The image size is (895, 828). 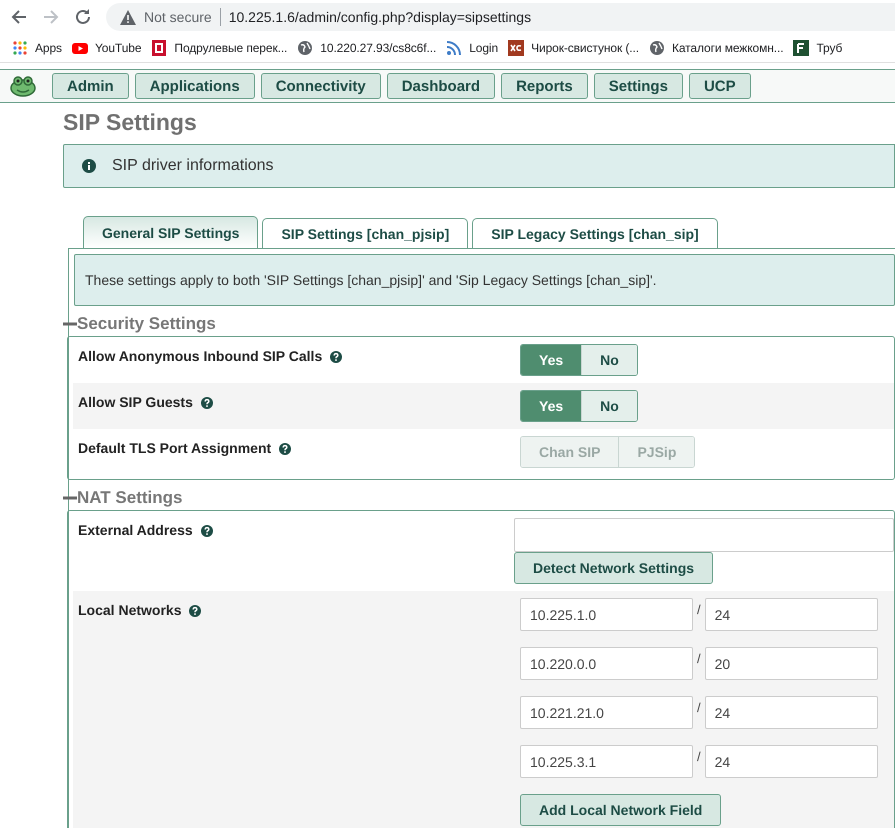 I want to click on info-note: These settings apply to both 'SIP Settings [chan_pjsip]' and 'Sip Legacy Settings [chan_sip]'., so click(x=484, y=280).